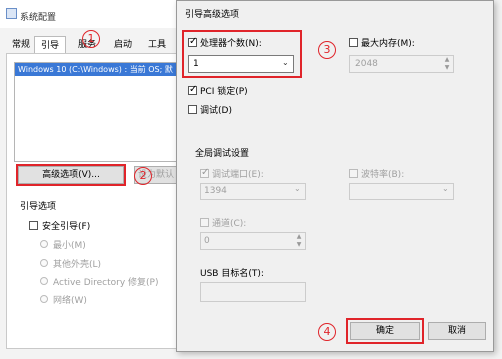  Describe the element at coordinates (224, 92) in the screenshot. I see `pci-lock-label: PCI 锁定(P)` at that location.